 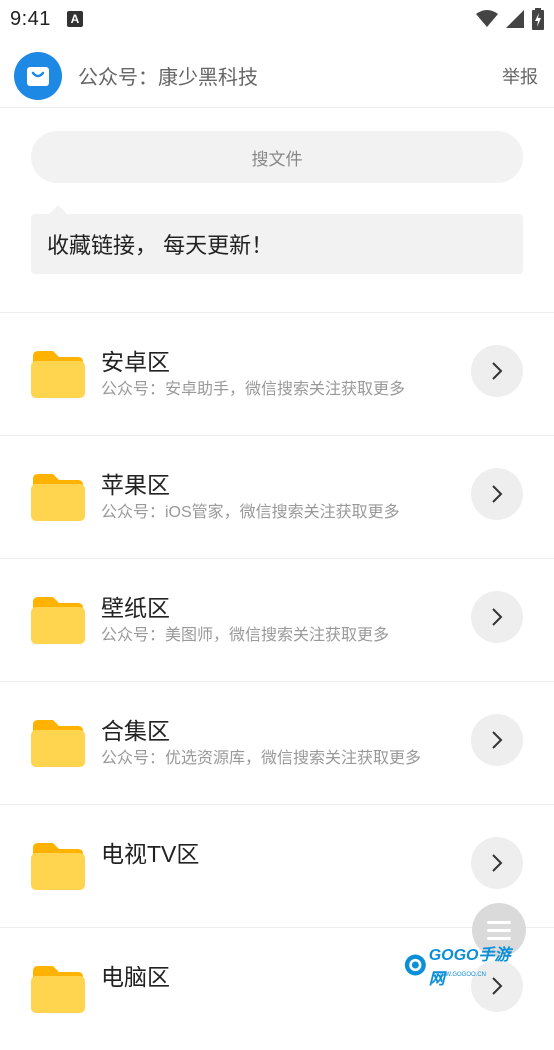 What do you see at coordinates (277, 619) in the screenshot?
I see `list-item: 壁纸区 公众号：美图师，微信搜索关注获取更多` at bounding box center [277, 619].